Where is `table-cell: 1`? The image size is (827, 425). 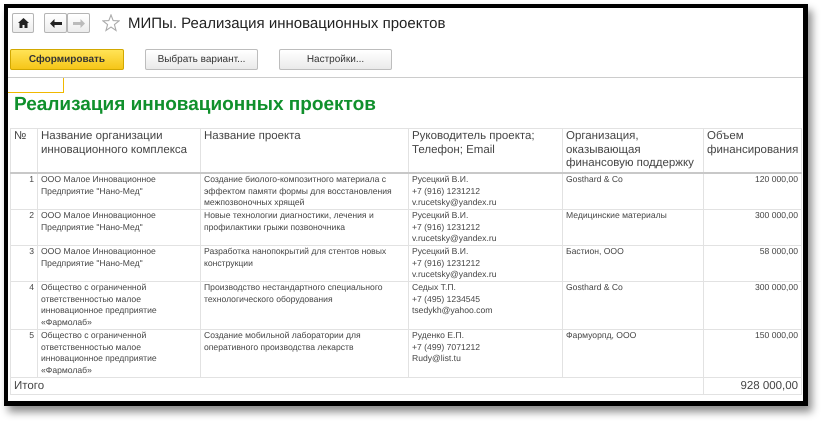
table-cell: 1 is located at coordinates (24, 191).